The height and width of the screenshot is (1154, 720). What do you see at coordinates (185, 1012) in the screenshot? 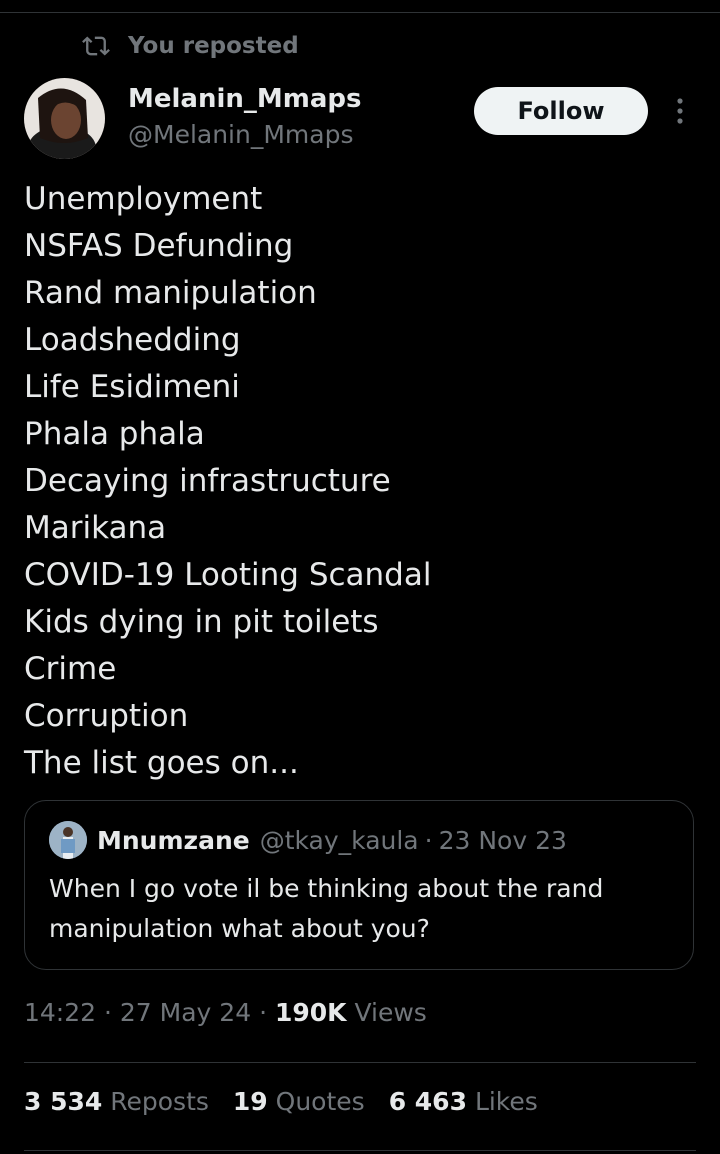
I see `tweet-date: 27 May 24` at bounding box center [185, 1012].